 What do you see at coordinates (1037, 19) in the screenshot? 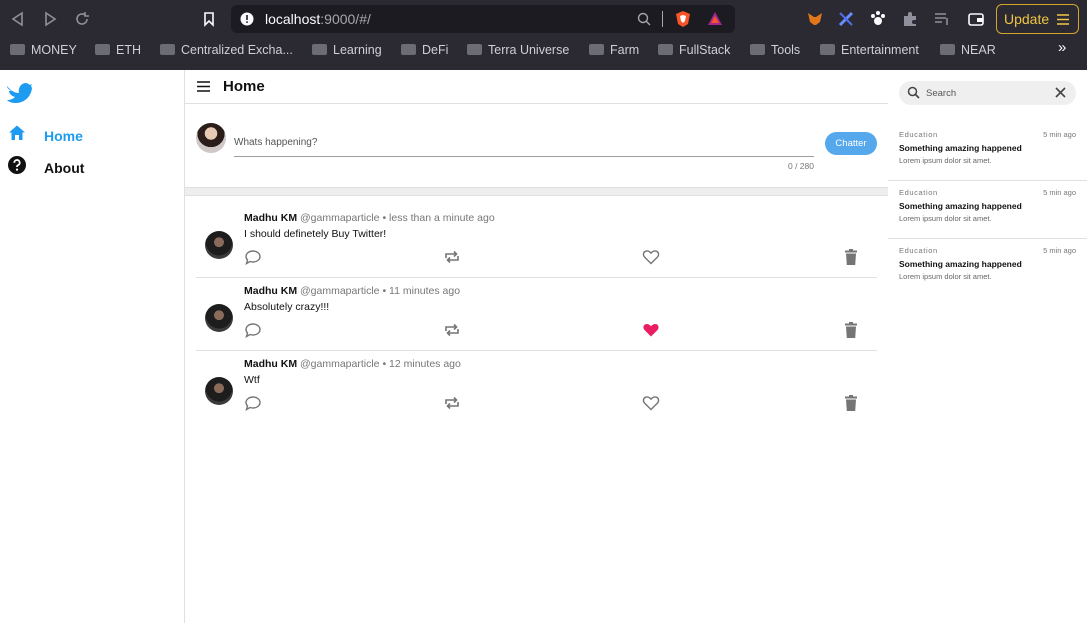
I see `update-button: Update` at bounding box center [1037, 19].